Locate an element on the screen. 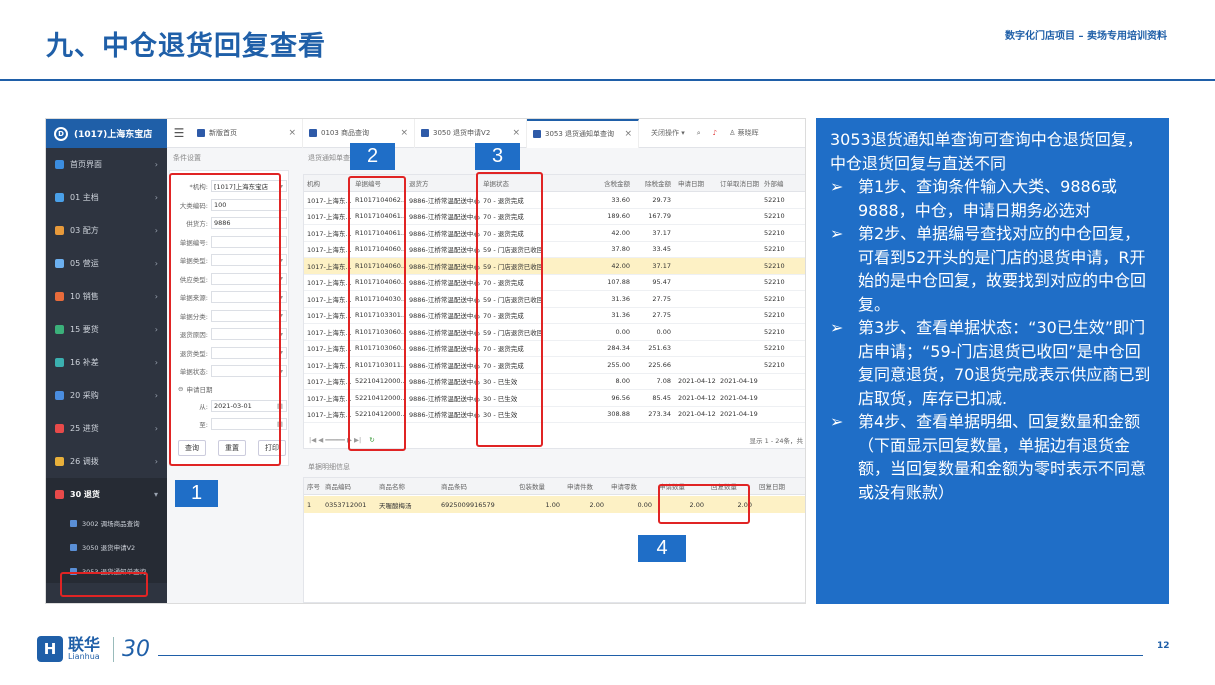 This screenshot has height=685, width=1215. pager-summary: 显示 1 - 24条，共 is located at coordinates (776, 441).